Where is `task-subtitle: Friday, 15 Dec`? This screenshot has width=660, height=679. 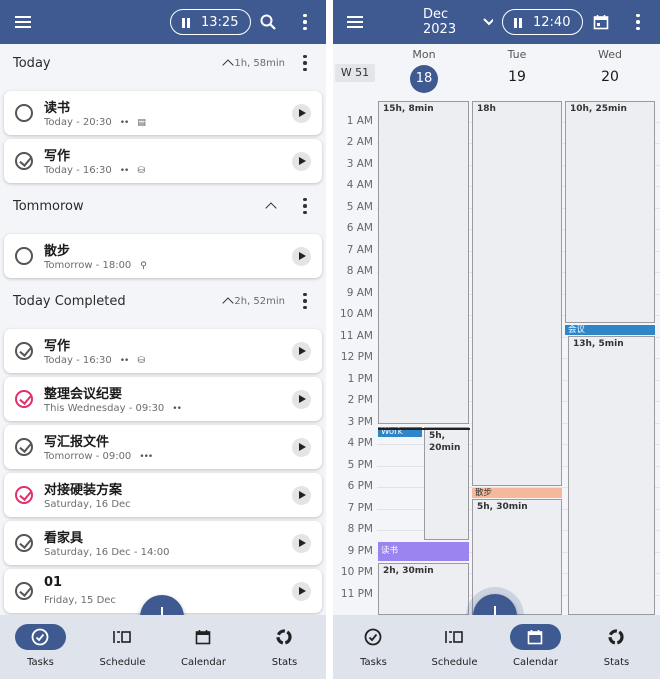
task-subtitle: Friday, 15 Dec is located at coordinates (80, 600).